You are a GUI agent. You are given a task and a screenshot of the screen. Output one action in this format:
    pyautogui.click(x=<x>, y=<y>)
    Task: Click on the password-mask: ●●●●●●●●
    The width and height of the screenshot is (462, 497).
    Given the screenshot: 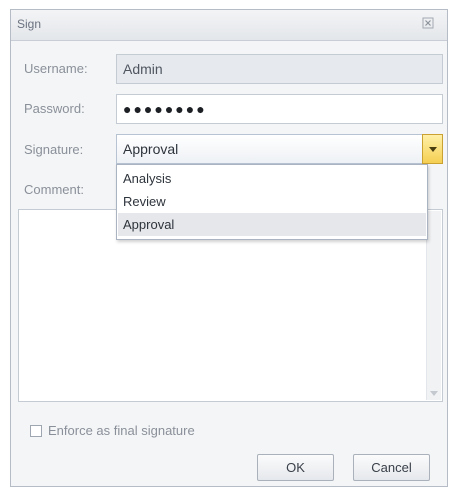 What is the action you would take?
    pyautogui.click(x=165, y=109)
    